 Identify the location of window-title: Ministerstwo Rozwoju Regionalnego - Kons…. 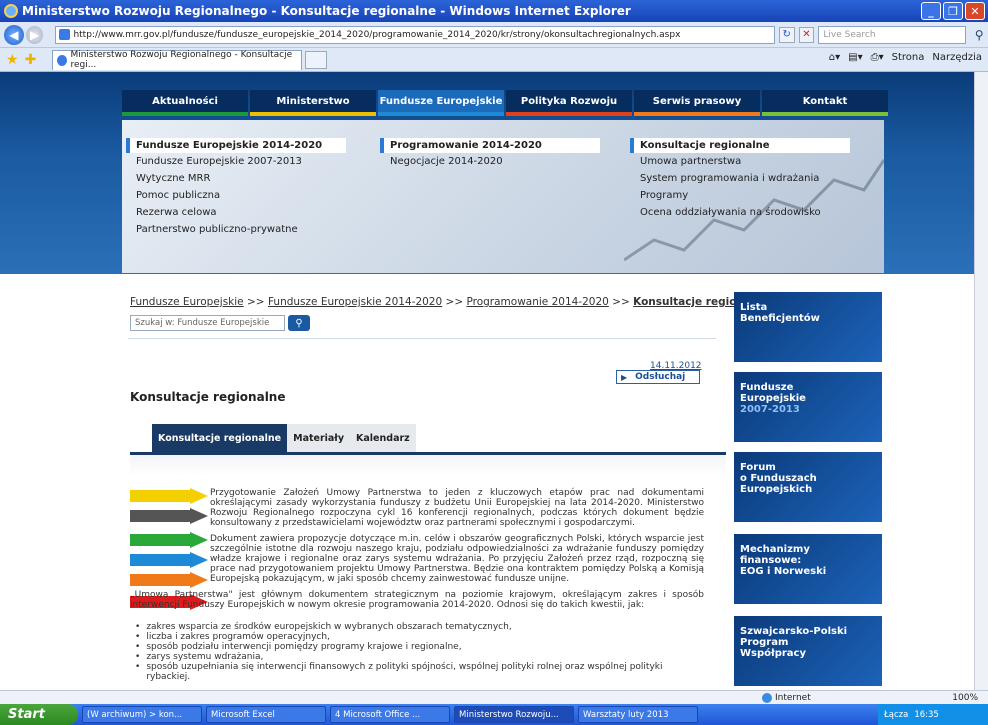
(326, 11).